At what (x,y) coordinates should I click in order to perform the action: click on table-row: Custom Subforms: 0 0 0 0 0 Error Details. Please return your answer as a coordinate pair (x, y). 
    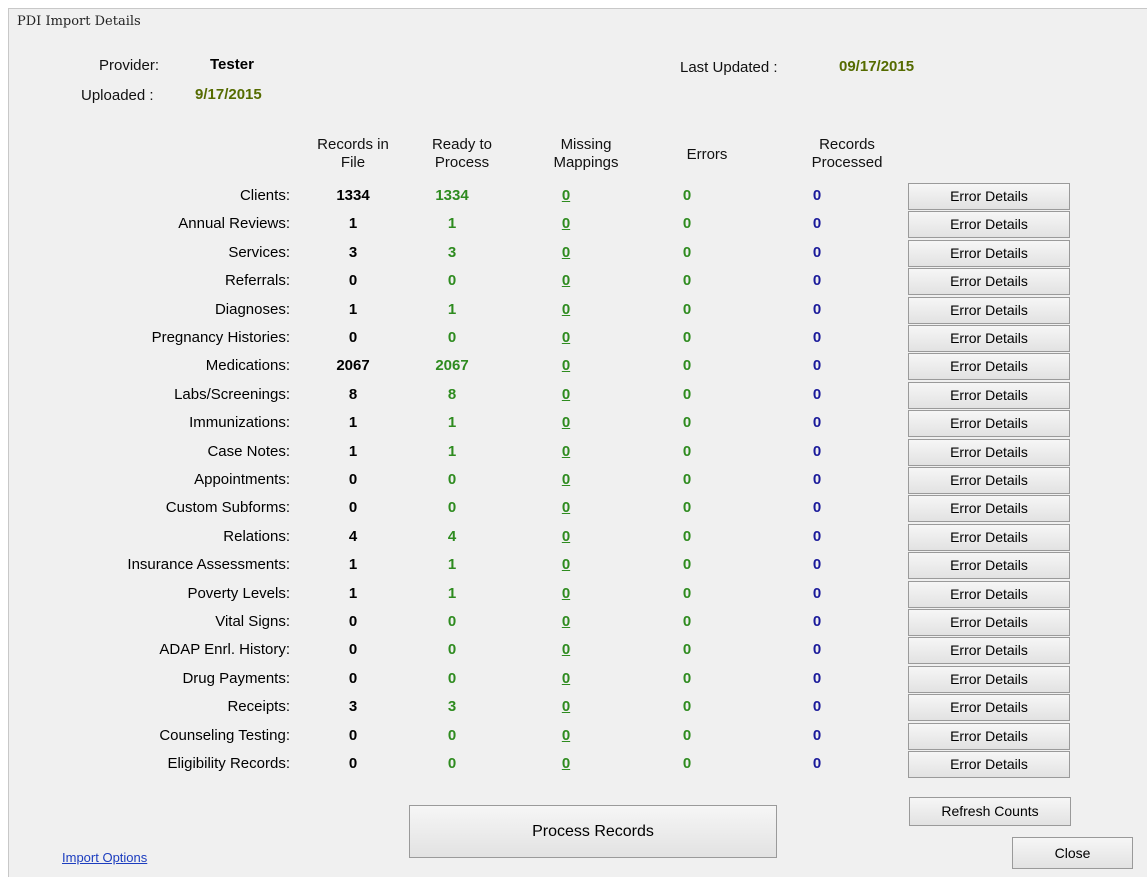
    Looking at the image, I should click on (573, 509).